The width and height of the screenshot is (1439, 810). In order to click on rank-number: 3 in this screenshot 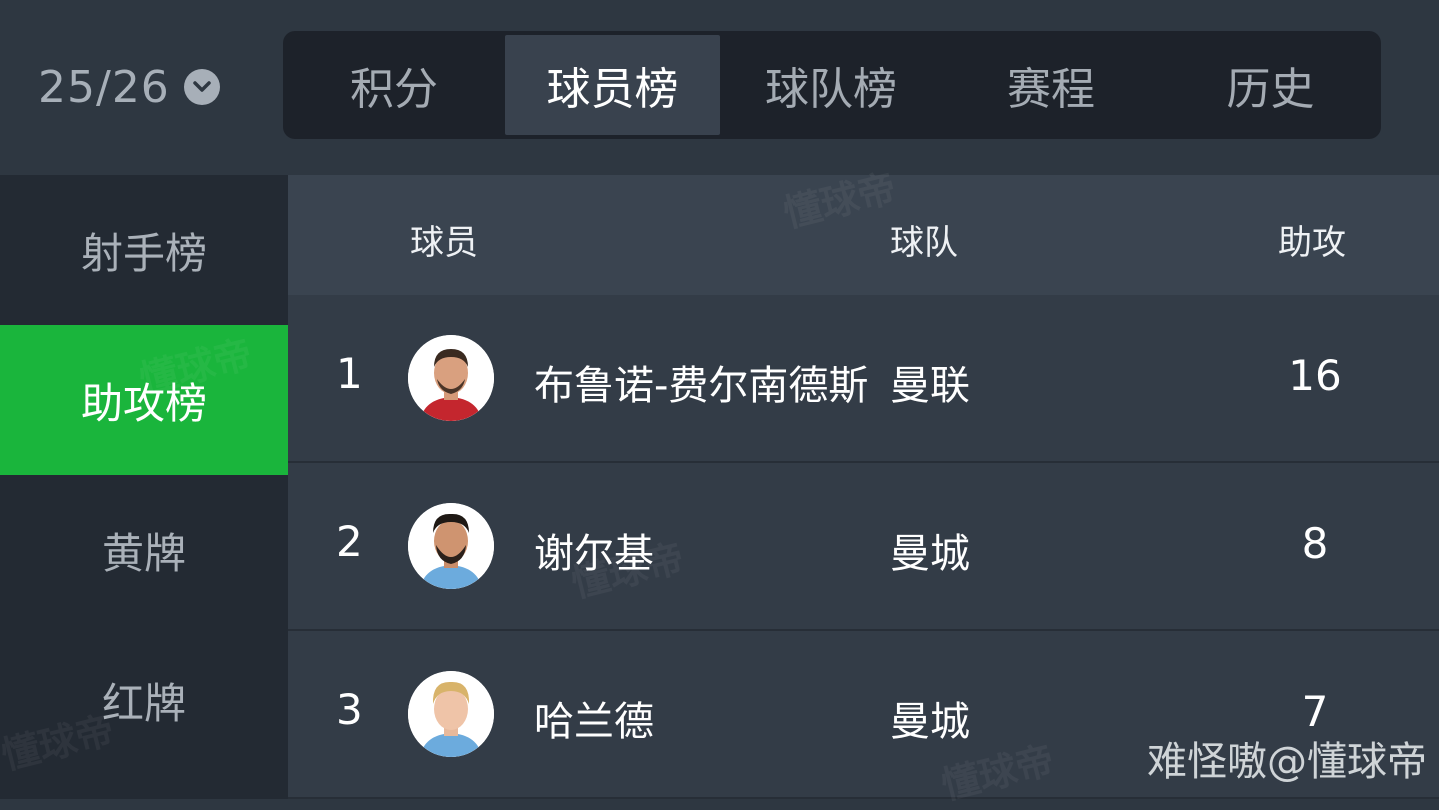, I will do `click(349, 709)`.